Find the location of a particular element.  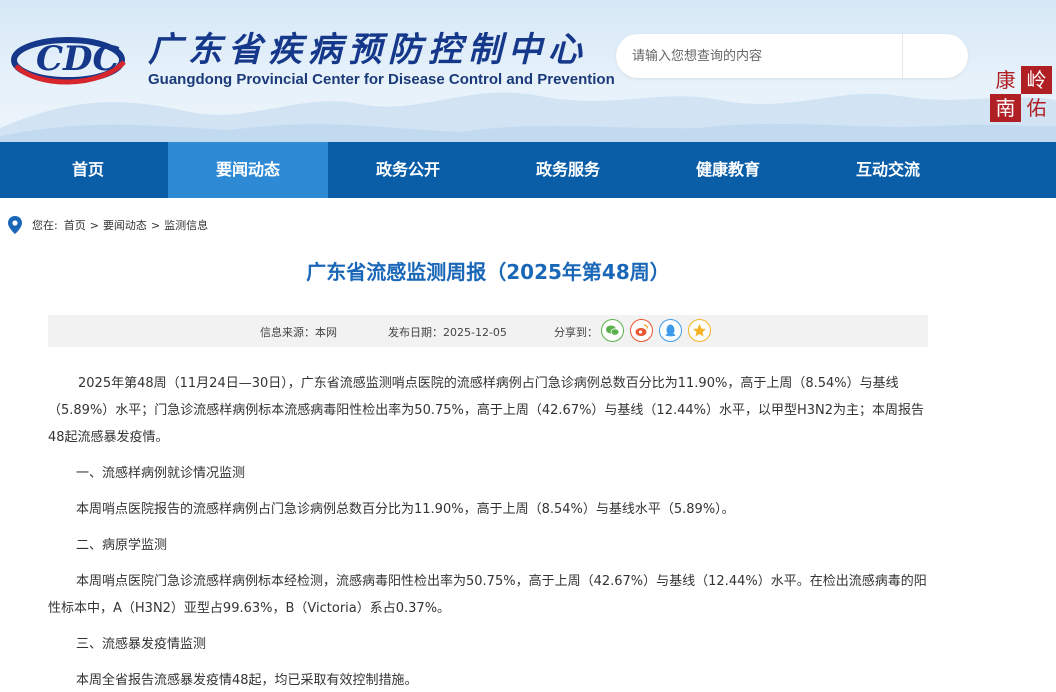

section-heading-pathogen: 二、病原学监测 is located at coordinates (122, 545).